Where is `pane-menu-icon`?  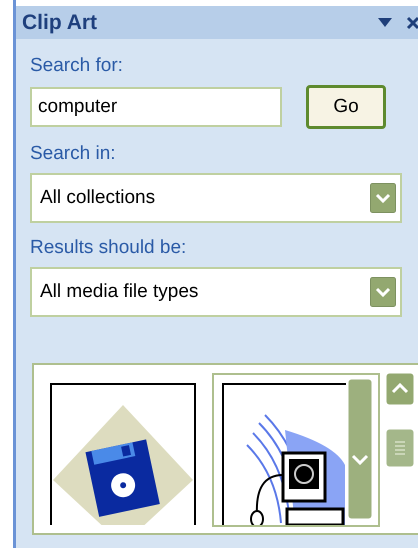 pane-menu-icon is located at coordinates (385, 22).